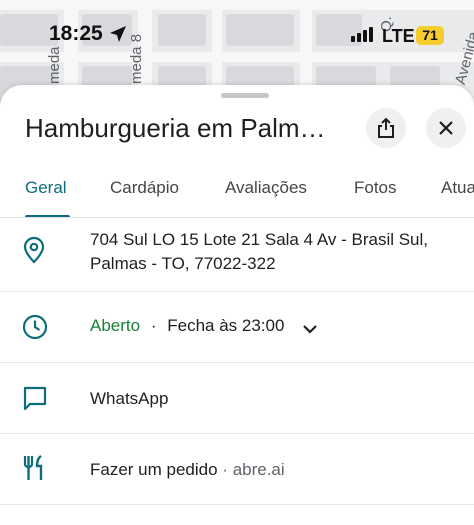 This screenshot has height=525, width=474. I want to click on hours-row: Aberto · Fecha às 23:00, so click(237, 327).